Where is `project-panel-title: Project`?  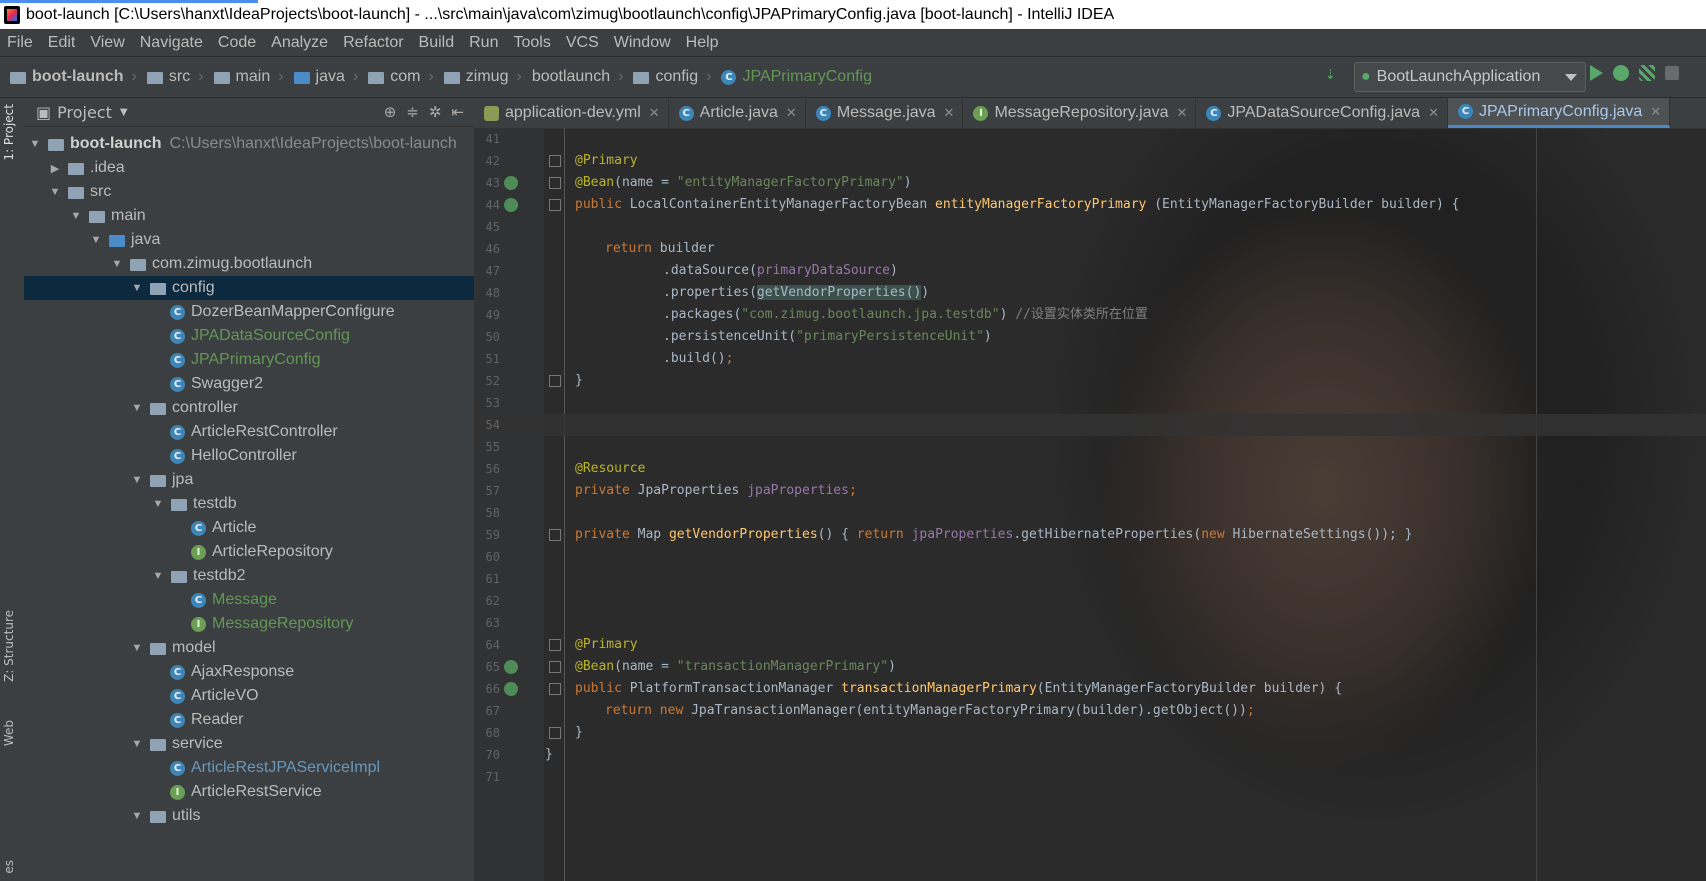
project-panel-title: Project is located at coordinates (84, 112).